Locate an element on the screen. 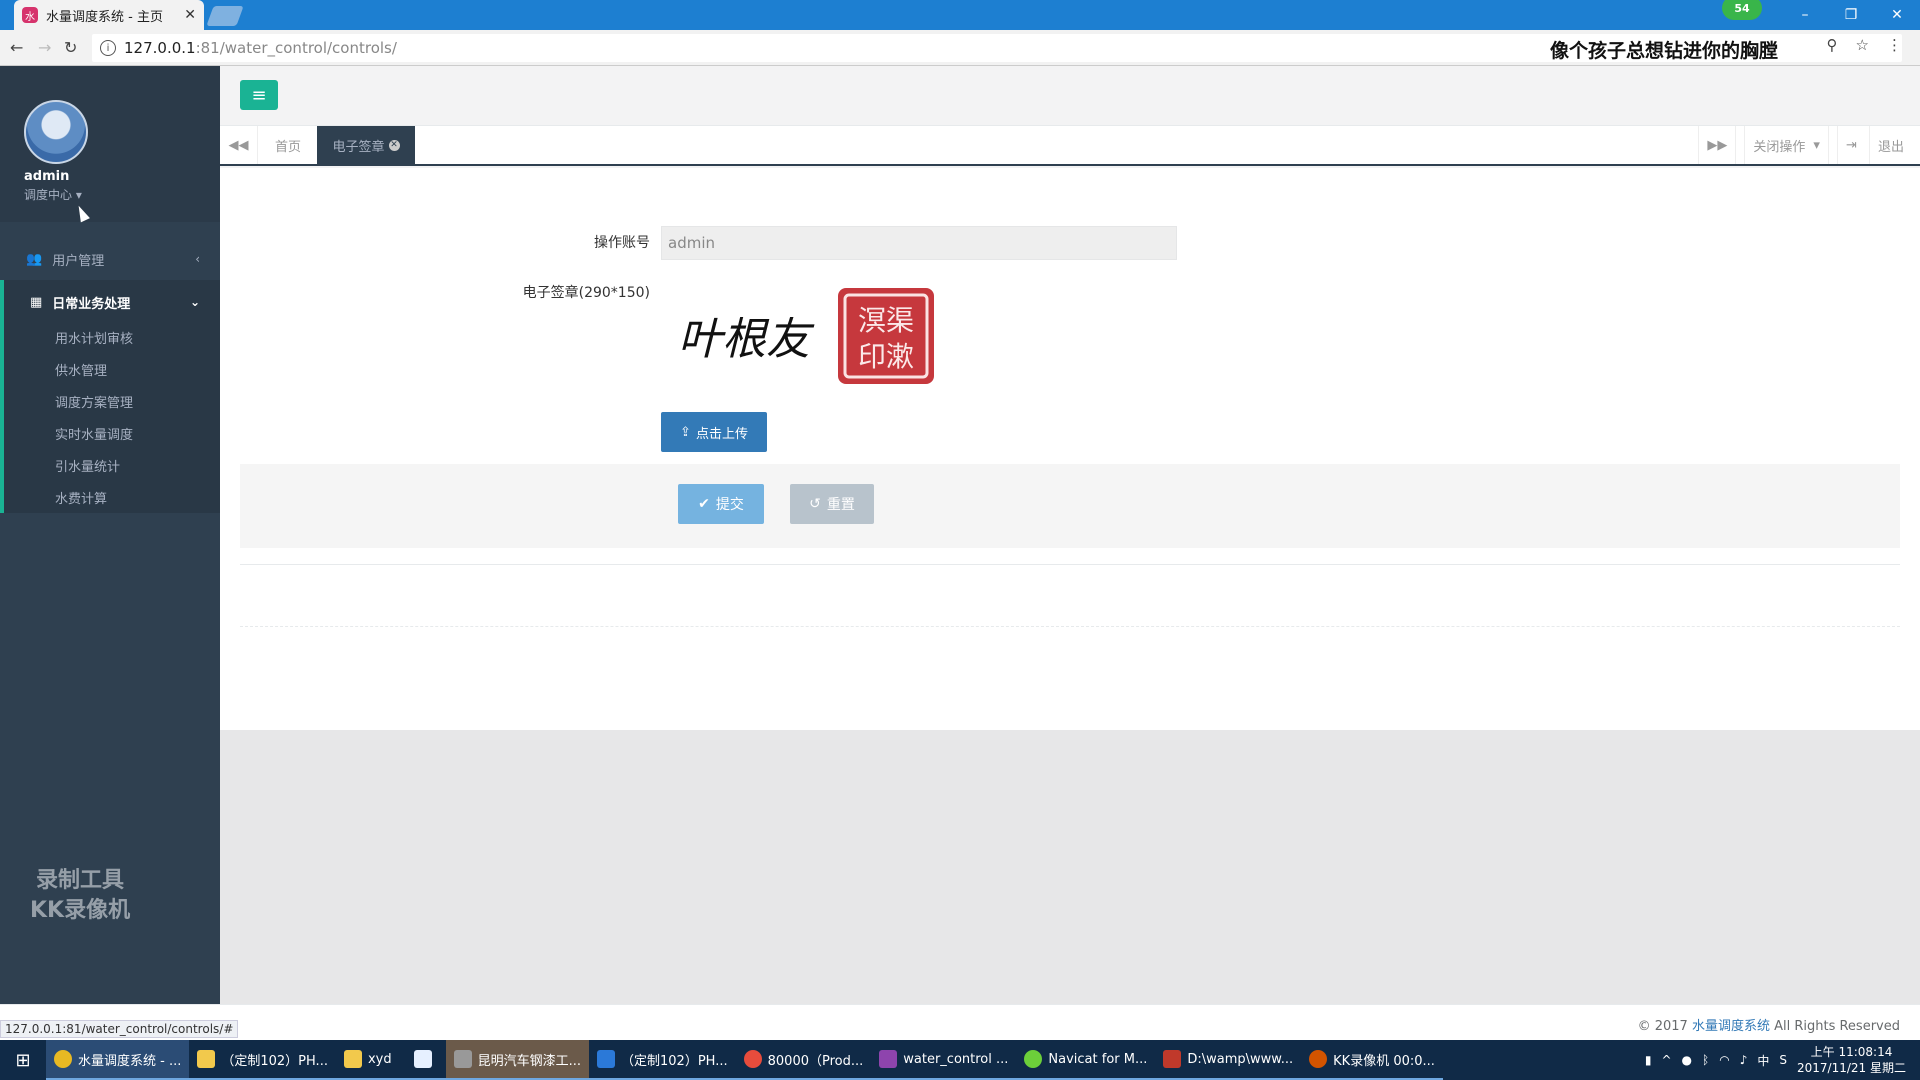 This screenshot has height=1080, width=1920. form-actions: ✔ 提交 ↺ 重置 is located at coordinates (1070, 506).